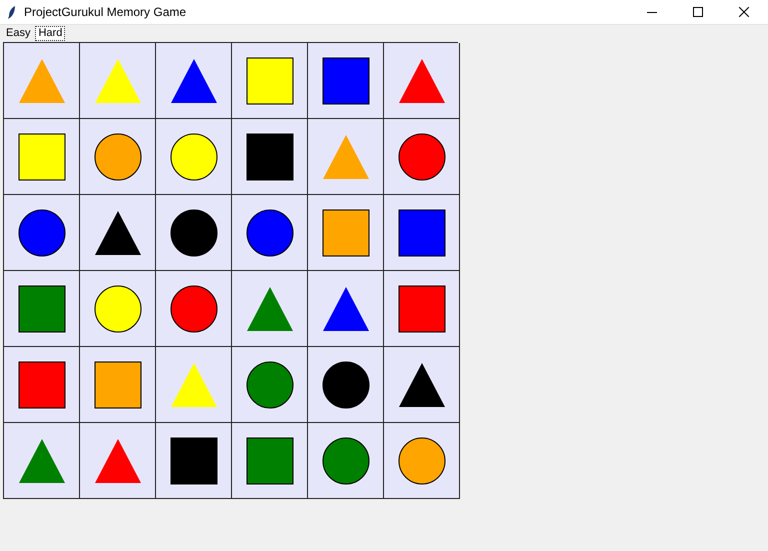 Image resolution: width=768 pixels, height=551 pixels. What do you see at coordinates (12, 12) in the screenshot?
I see `feather-icon` at bounding box center [12, 12].